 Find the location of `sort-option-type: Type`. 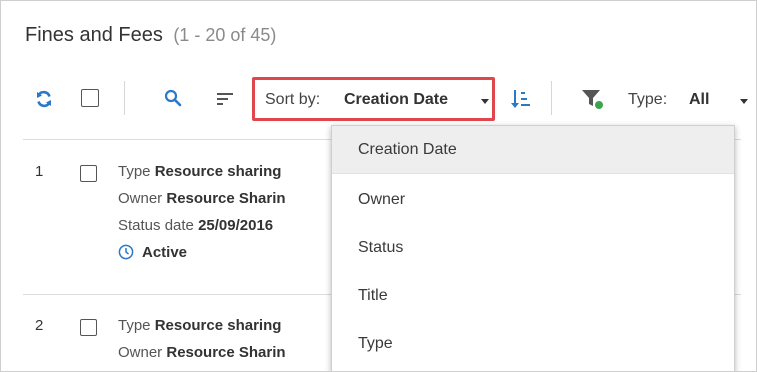

sort-option-type: Type is located at coordinates (533, 344).